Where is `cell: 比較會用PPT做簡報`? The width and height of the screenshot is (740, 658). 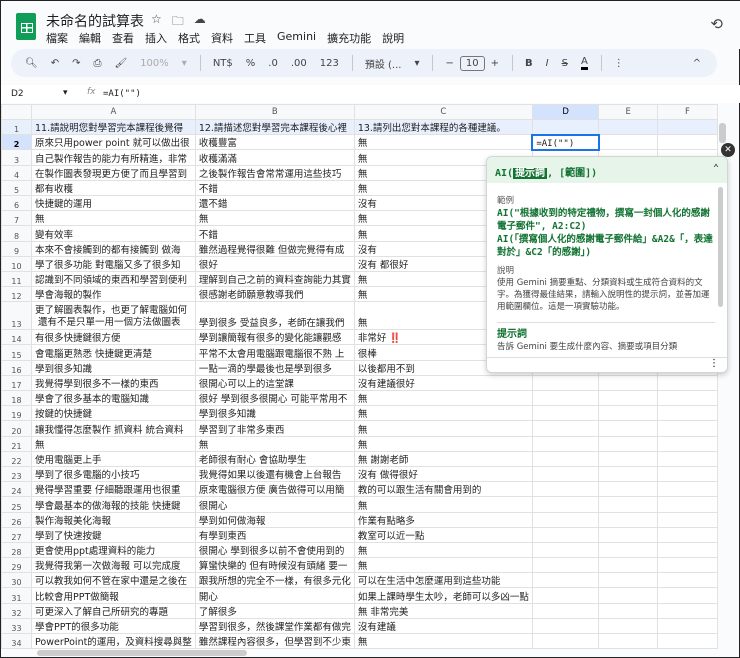 cell: 比較會用PPT做簡報 is located at coordinates (113, 595).